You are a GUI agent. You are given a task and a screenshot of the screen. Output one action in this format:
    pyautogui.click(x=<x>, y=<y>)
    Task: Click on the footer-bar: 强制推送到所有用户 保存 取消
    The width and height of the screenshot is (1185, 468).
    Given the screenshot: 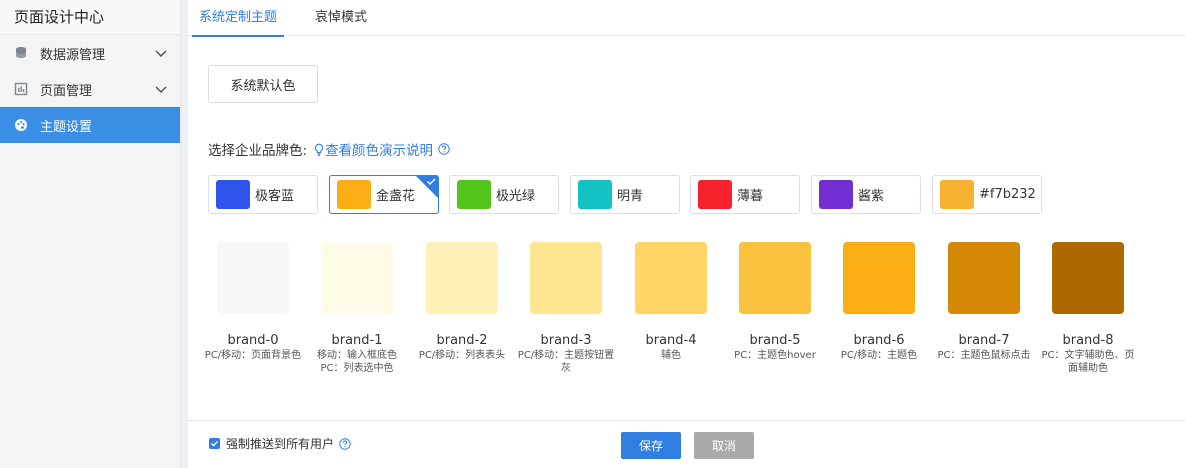 What is the action you would take?
    pyautogui.click(x=686, y=444)
    